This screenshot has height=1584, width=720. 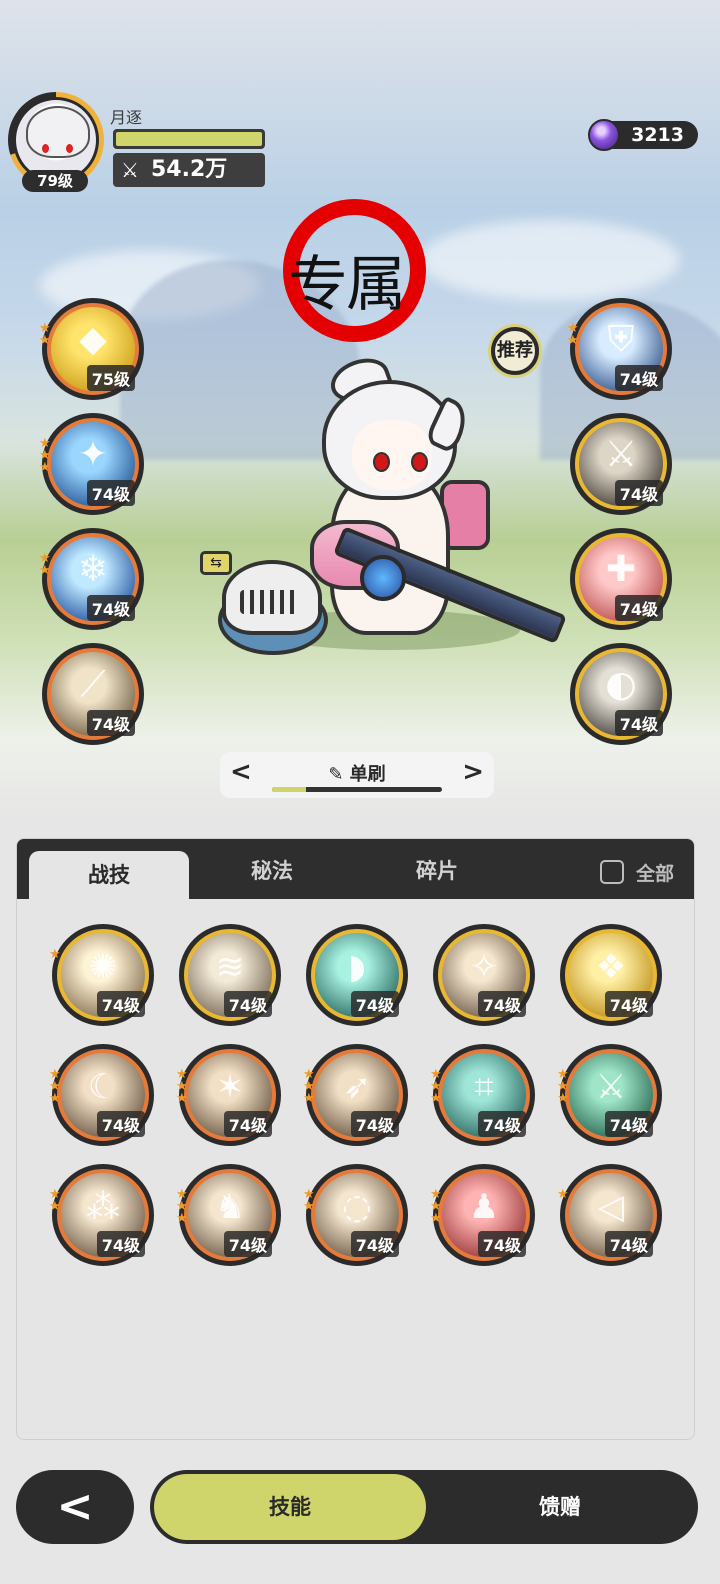 I want to click on triple-mark-icon: ⁂, so click(x=103, y=1207).